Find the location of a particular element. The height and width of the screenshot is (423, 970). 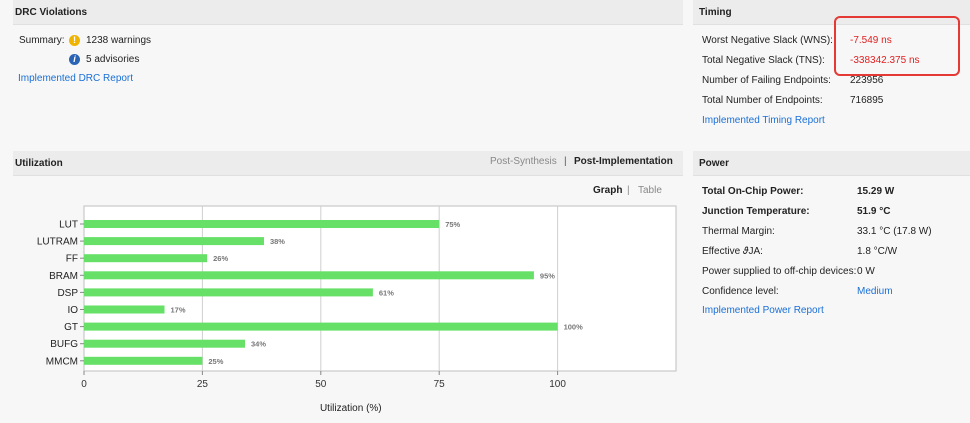

drc-report-link: Implemented DRC Report is located at coordinates (75, 78).